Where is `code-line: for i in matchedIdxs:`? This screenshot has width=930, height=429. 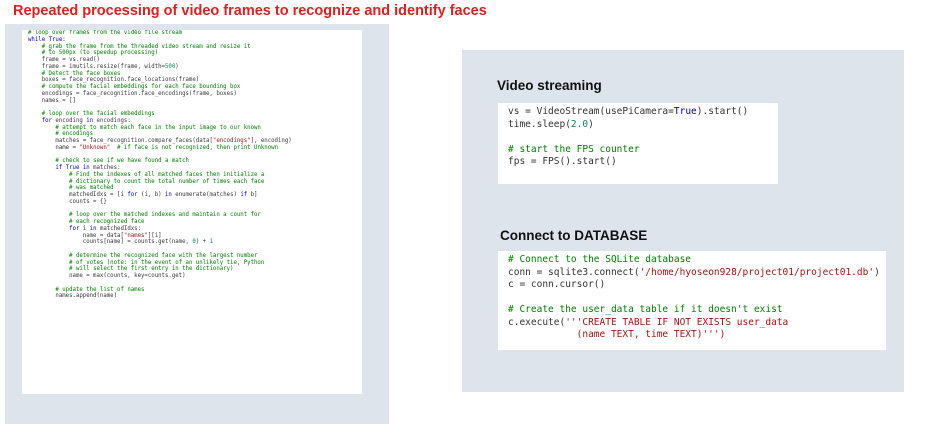
code-line: for i in matchedIdxs: is located at coordinates (105, 228).